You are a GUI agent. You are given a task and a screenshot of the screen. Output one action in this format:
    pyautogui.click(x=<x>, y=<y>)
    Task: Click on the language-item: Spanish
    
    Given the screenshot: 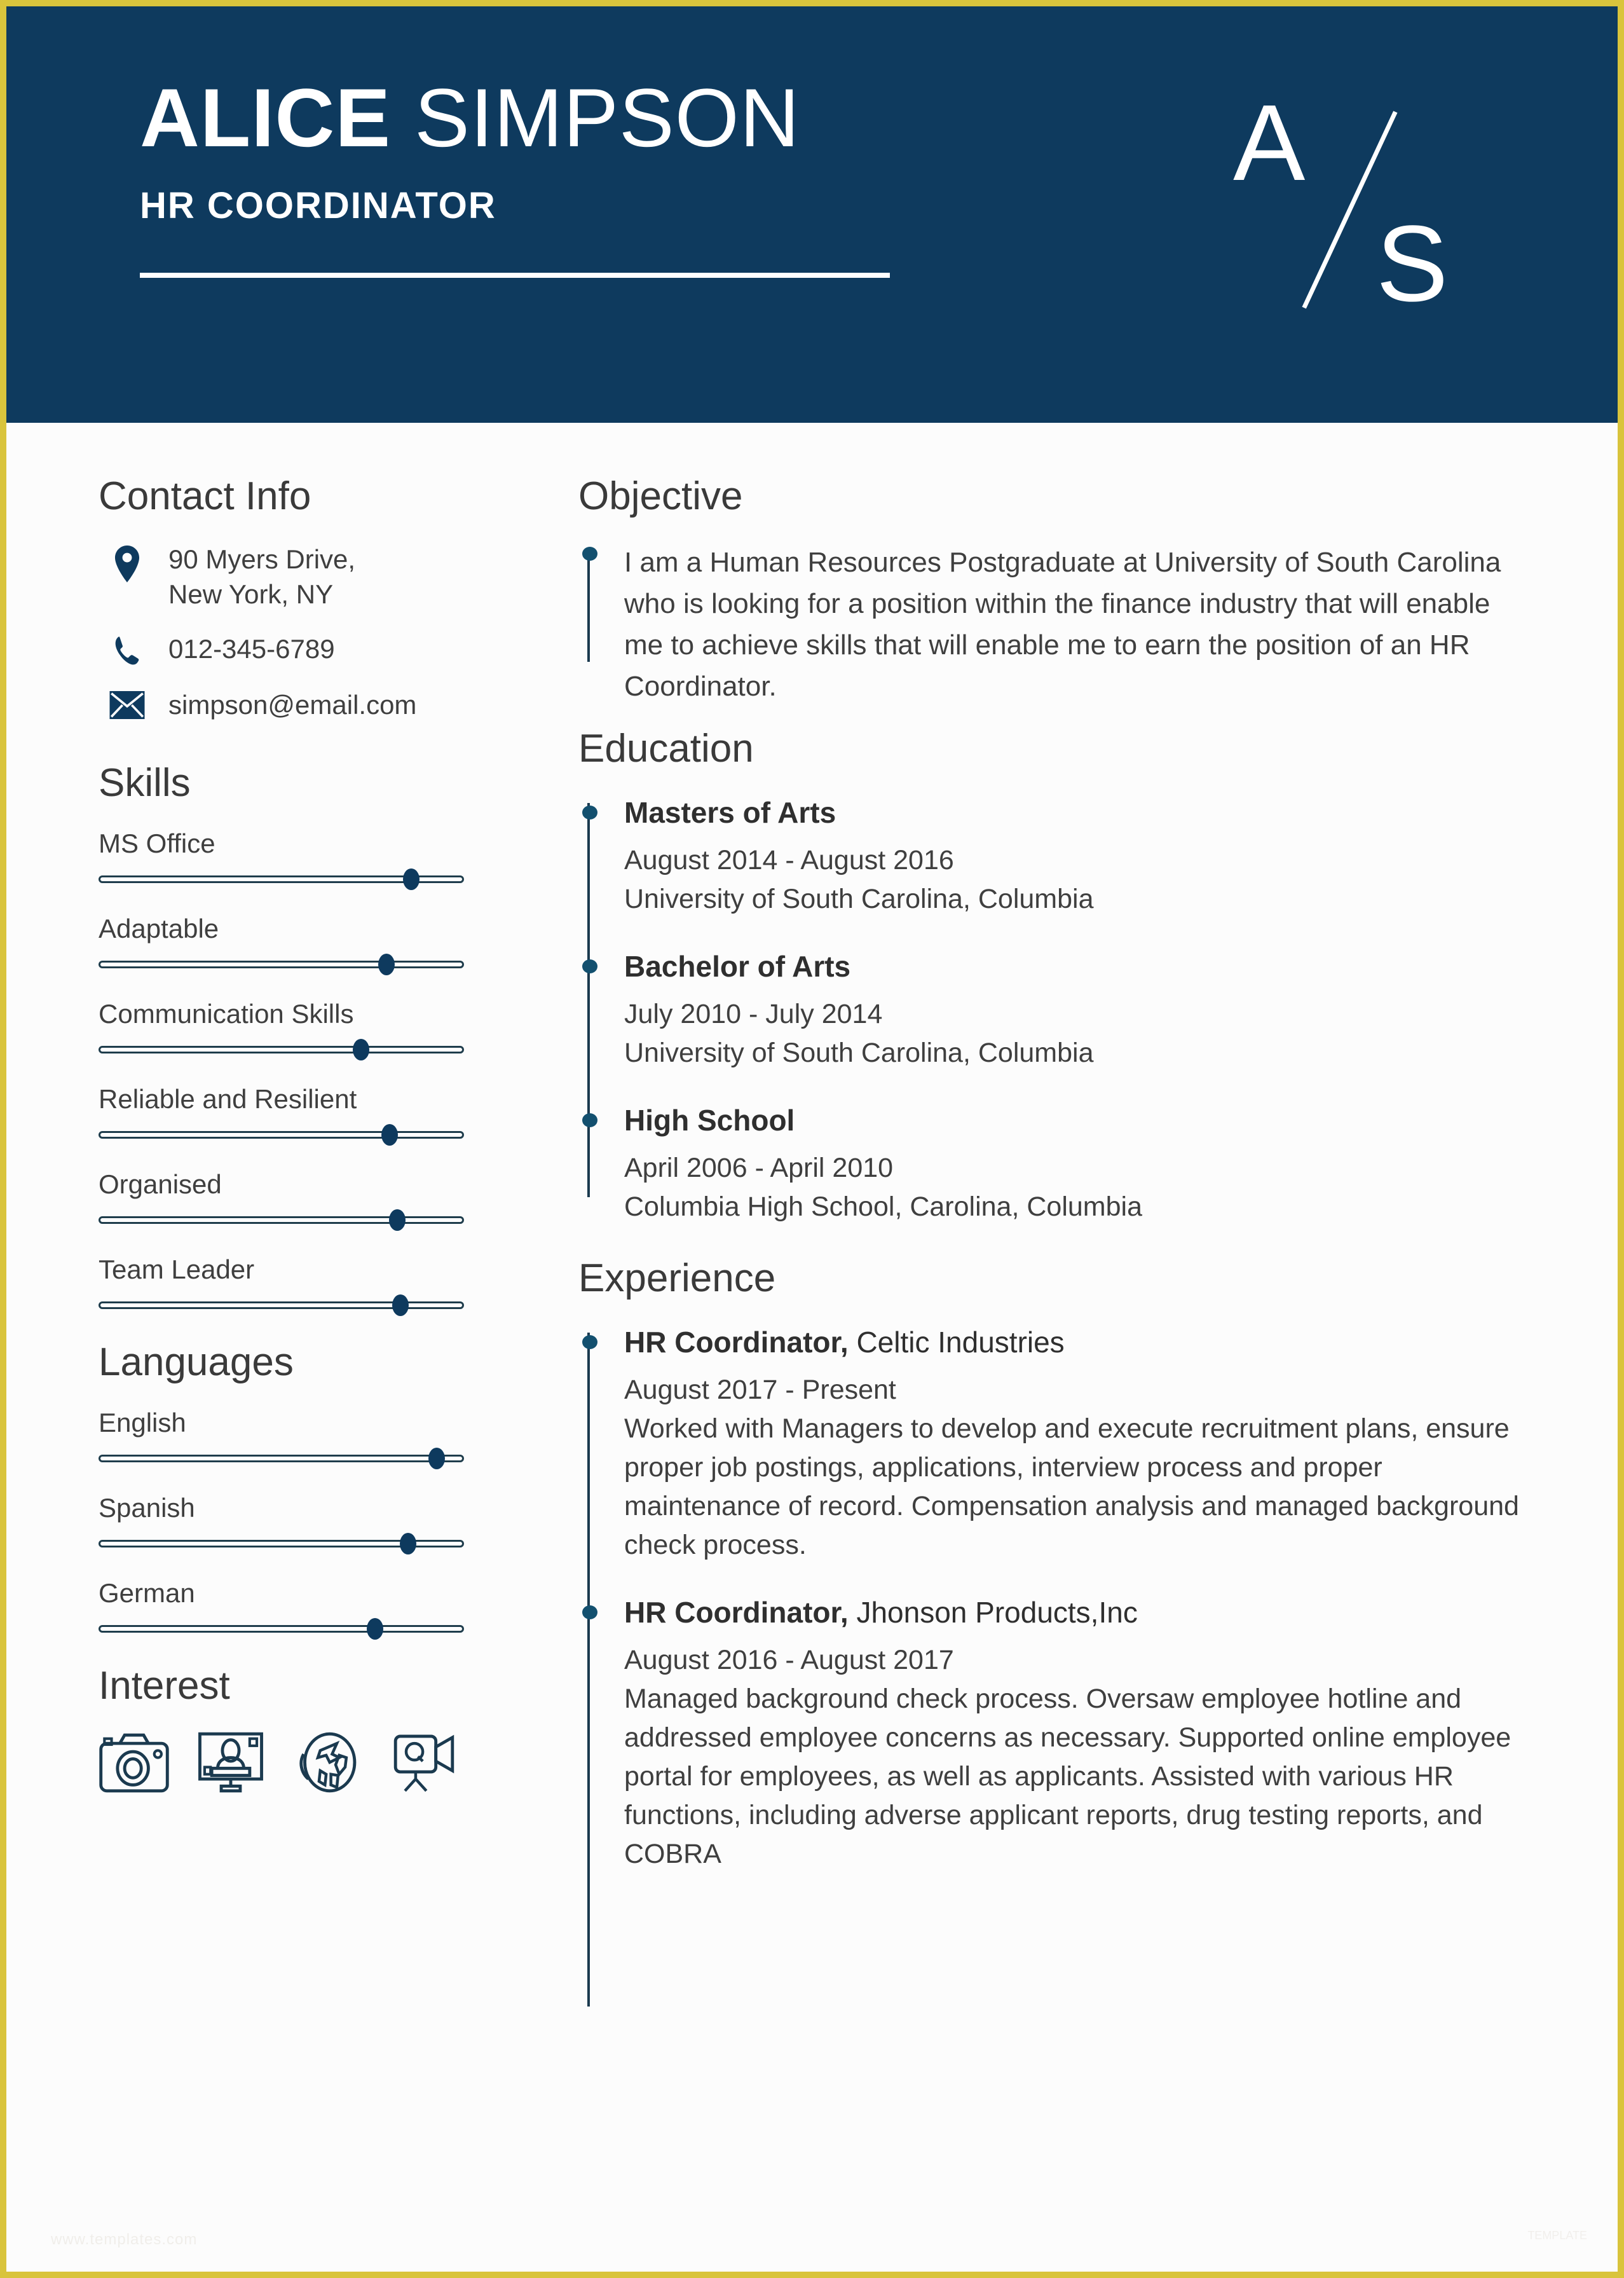 What is the action you would take?
    pyautogui.click(x=333, y=1524)
    